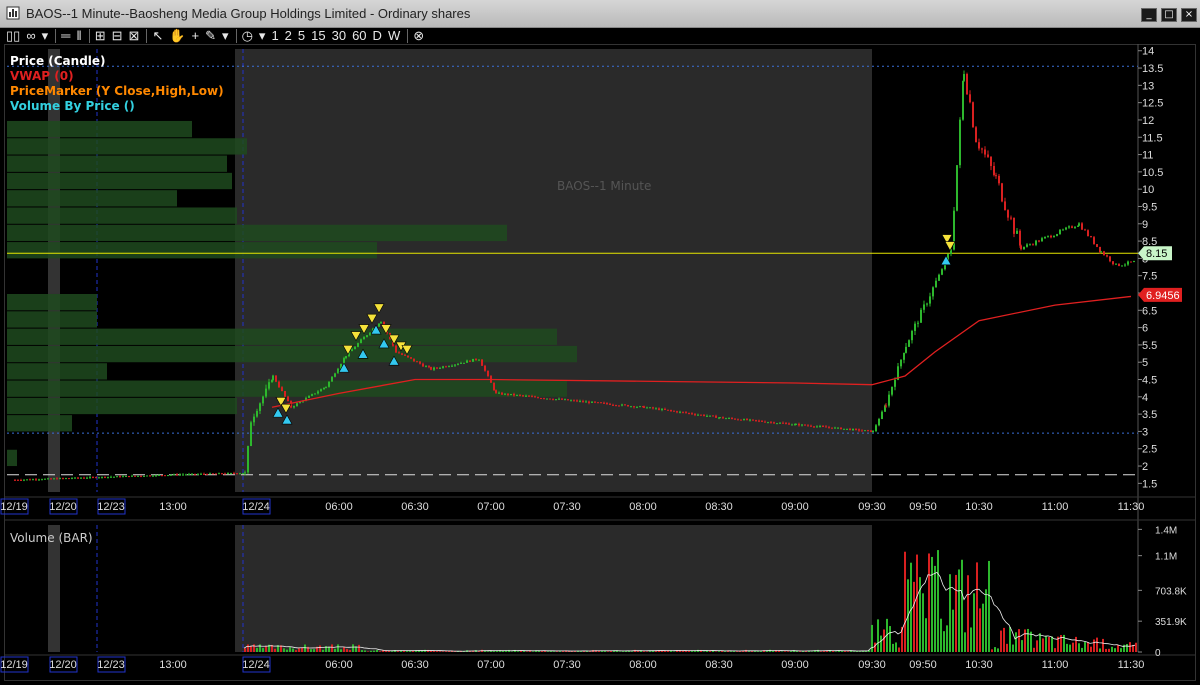 This screenshot has width=1200, height=685. Describe the element at coordinates (117, 76) in the screenshot. I see `legend-vwap: VWAP (0)` at that location.